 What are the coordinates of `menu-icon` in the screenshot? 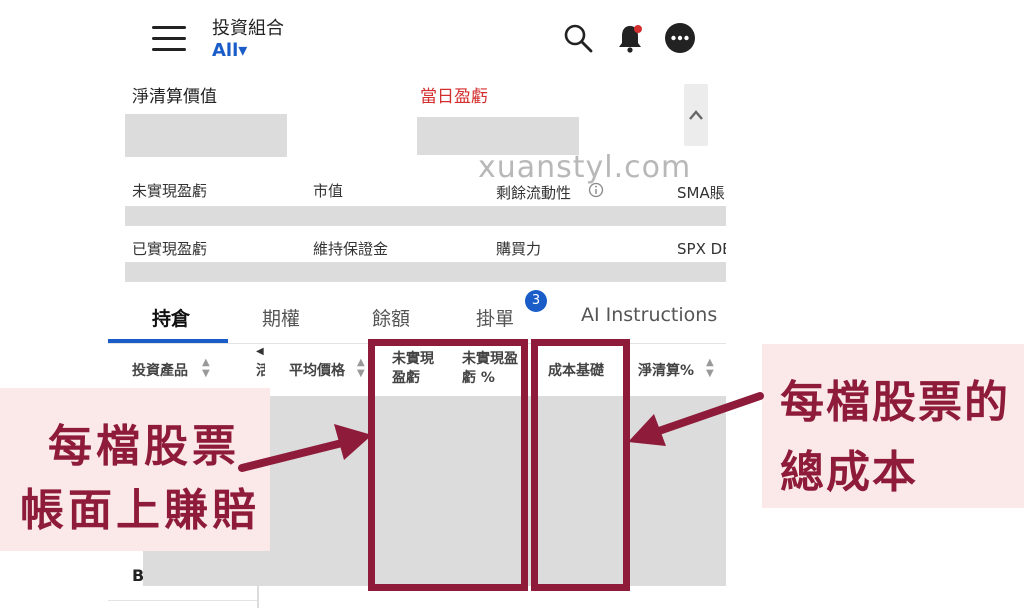 It's located at (169, 39).